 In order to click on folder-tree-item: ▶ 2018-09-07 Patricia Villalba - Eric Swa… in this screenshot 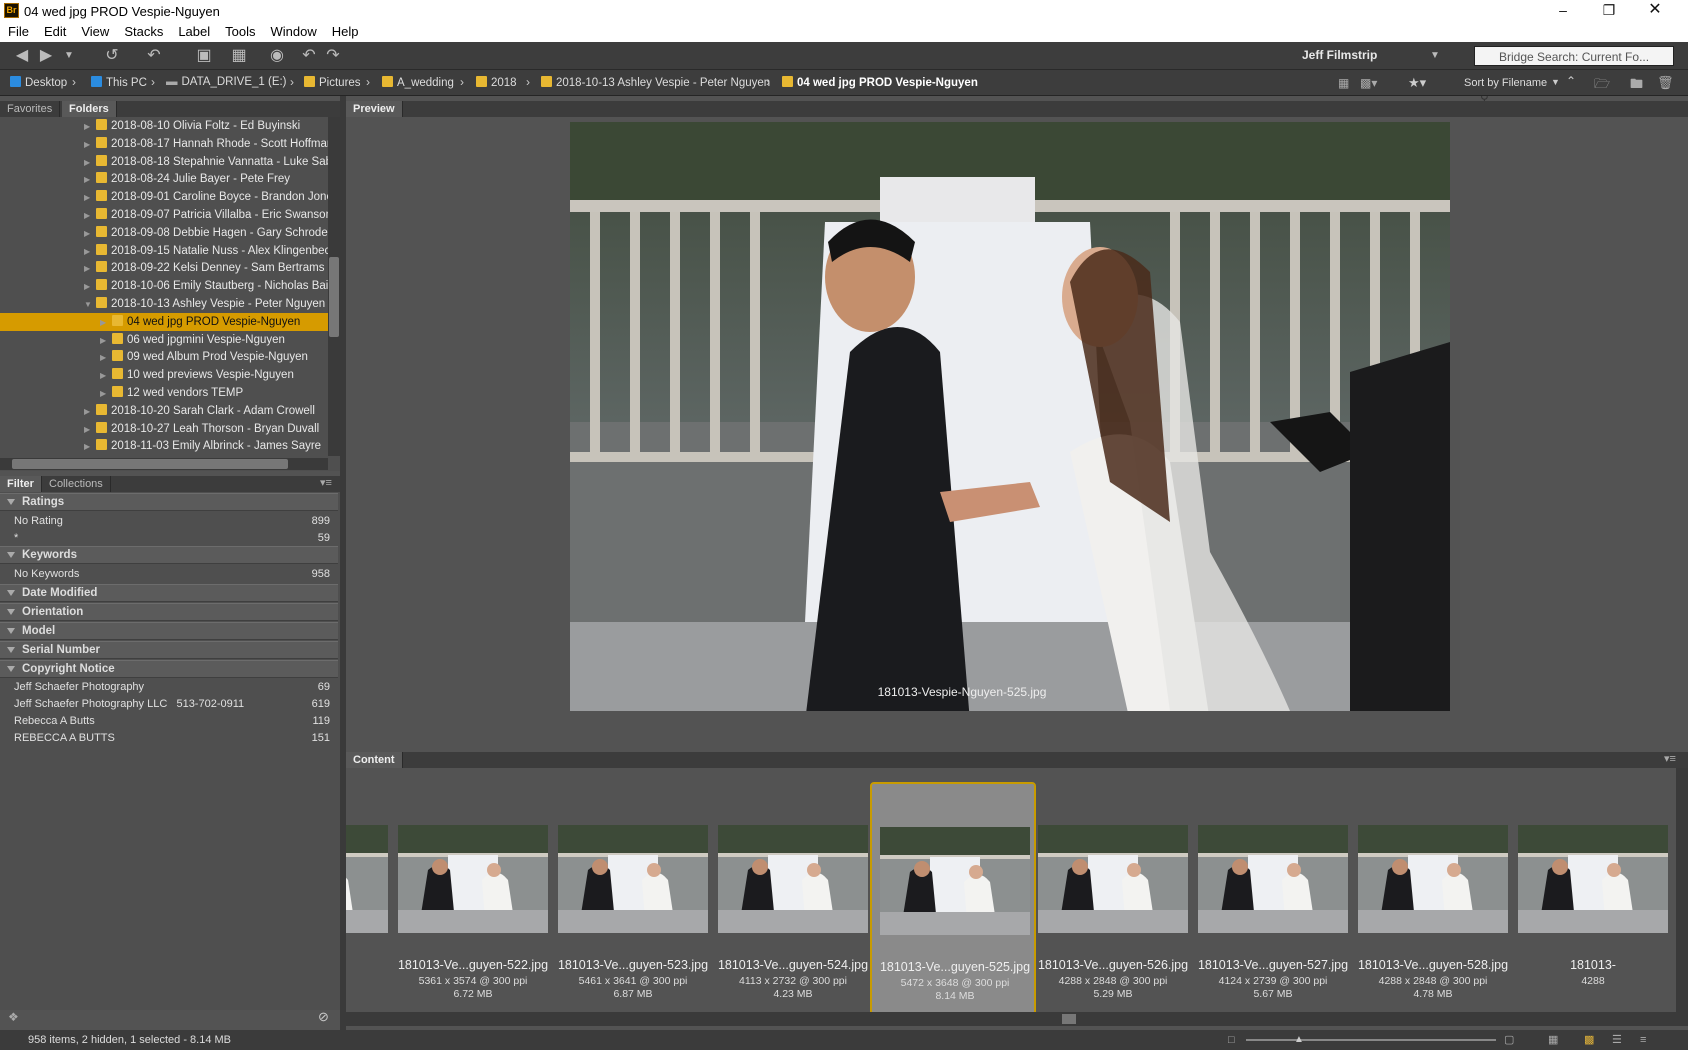, I will do `click(164, 215)`.